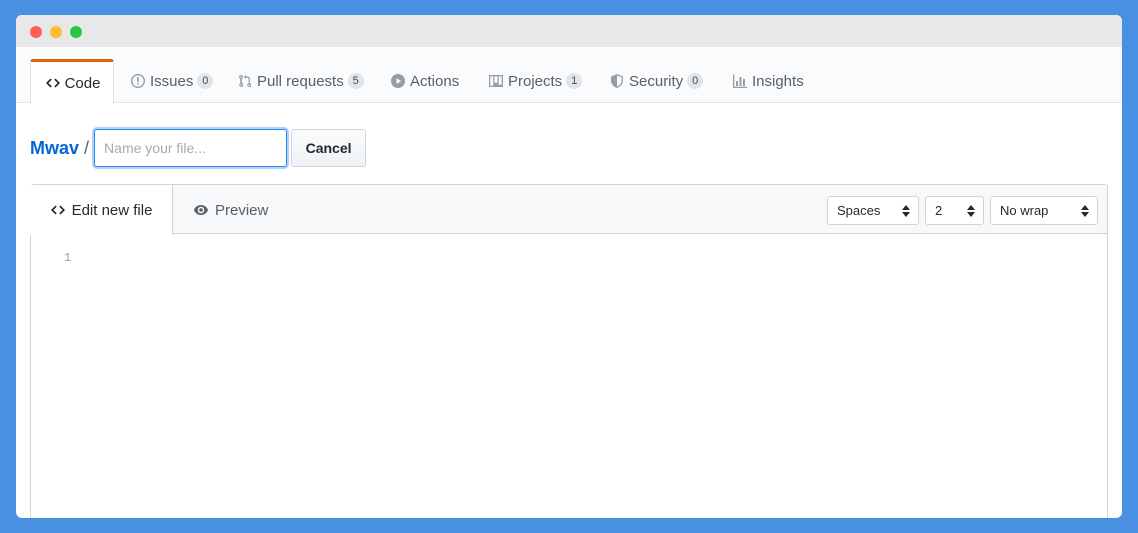  I want to click on issues-count-badge: 0, so click(205, 81).